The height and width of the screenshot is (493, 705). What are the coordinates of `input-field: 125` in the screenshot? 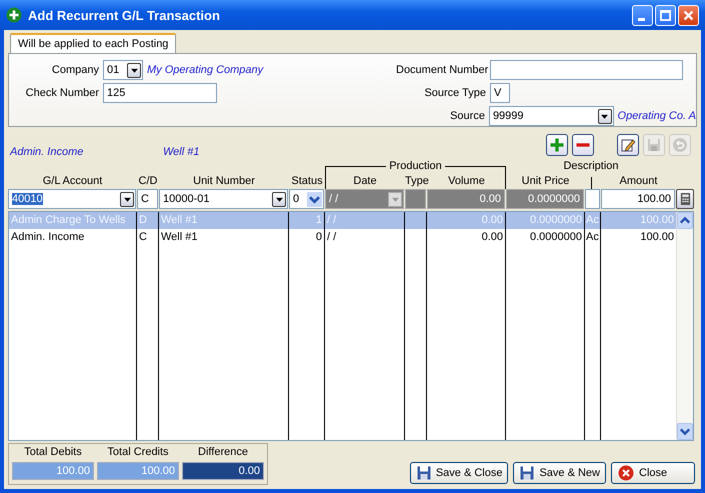 It's located at (160, 93).